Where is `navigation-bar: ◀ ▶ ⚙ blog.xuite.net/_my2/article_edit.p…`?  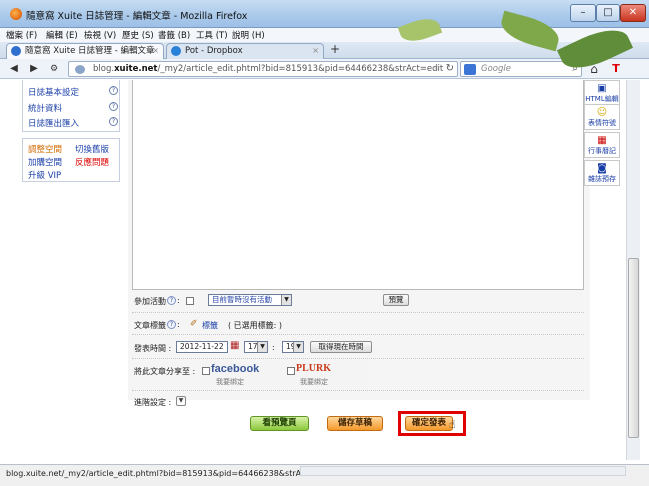
navigation-bar: ◀ ▶ ⚙ blog.xuite.net/_my2/article_edit.p… is located at coordinates (324, 69).